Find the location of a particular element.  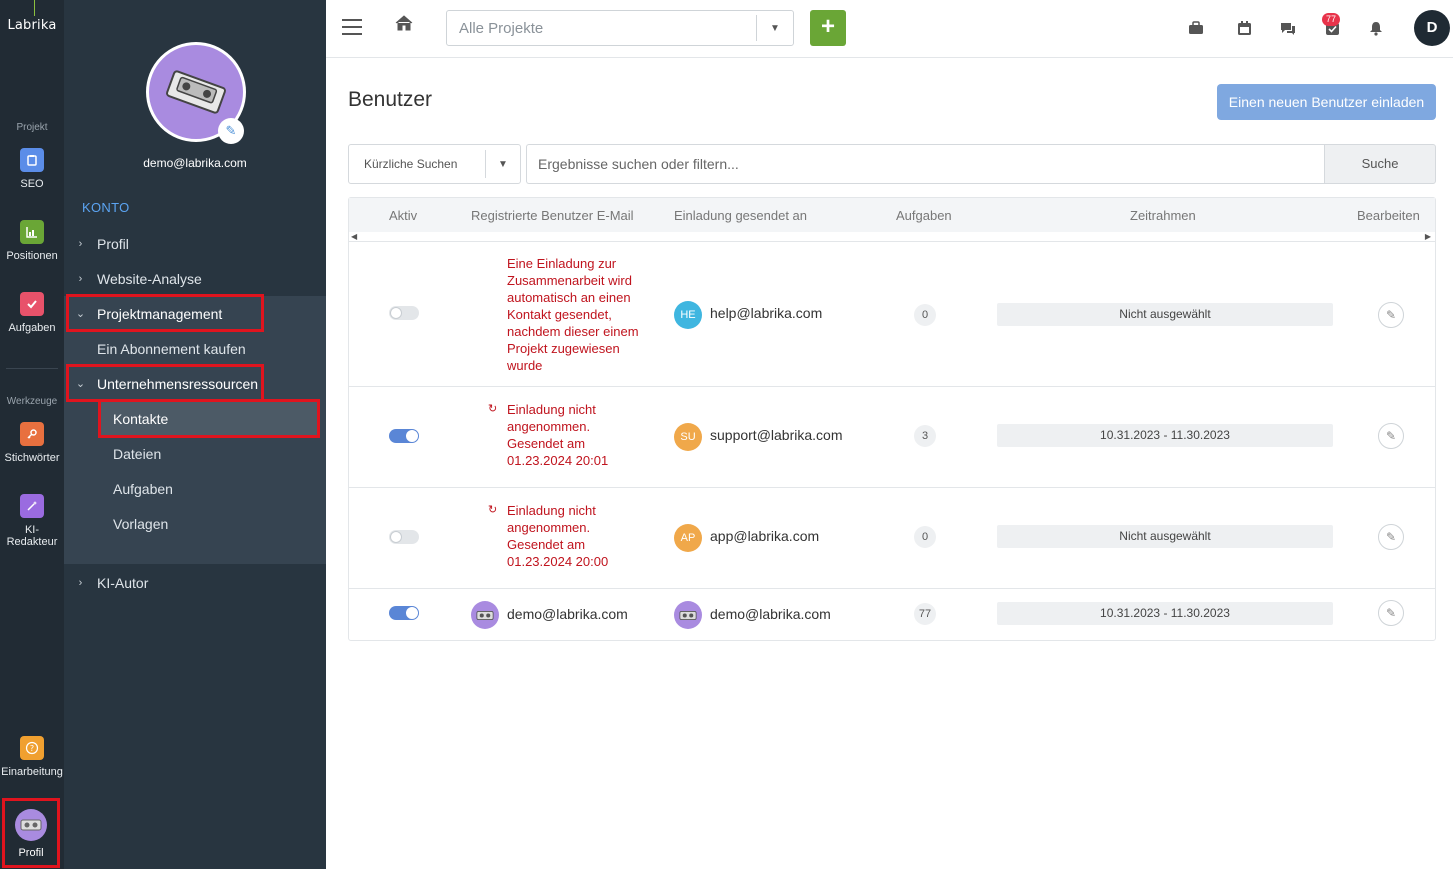

sidebar-user-email: demo@labrika.com is located at coordinates (195, 163).